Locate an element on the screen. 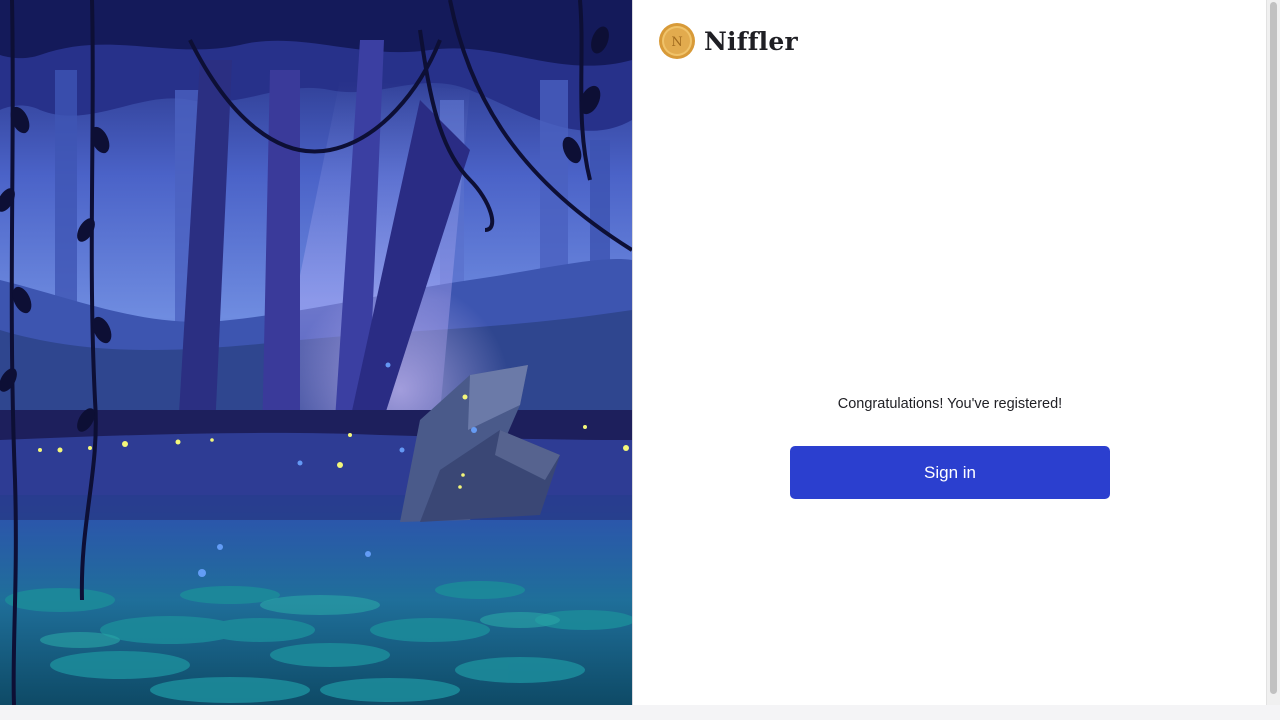  coin-letter: N is located at coordinates (676, 42).